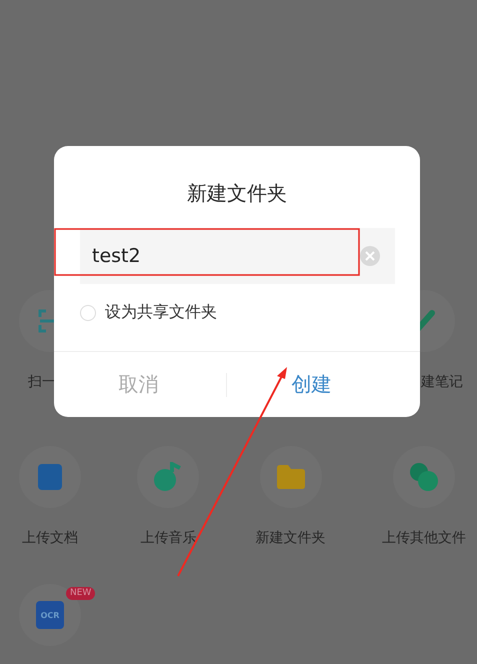  Describe the element at coordinates (168, 477) in the screenshot. I see `music-note-icon` at that location.